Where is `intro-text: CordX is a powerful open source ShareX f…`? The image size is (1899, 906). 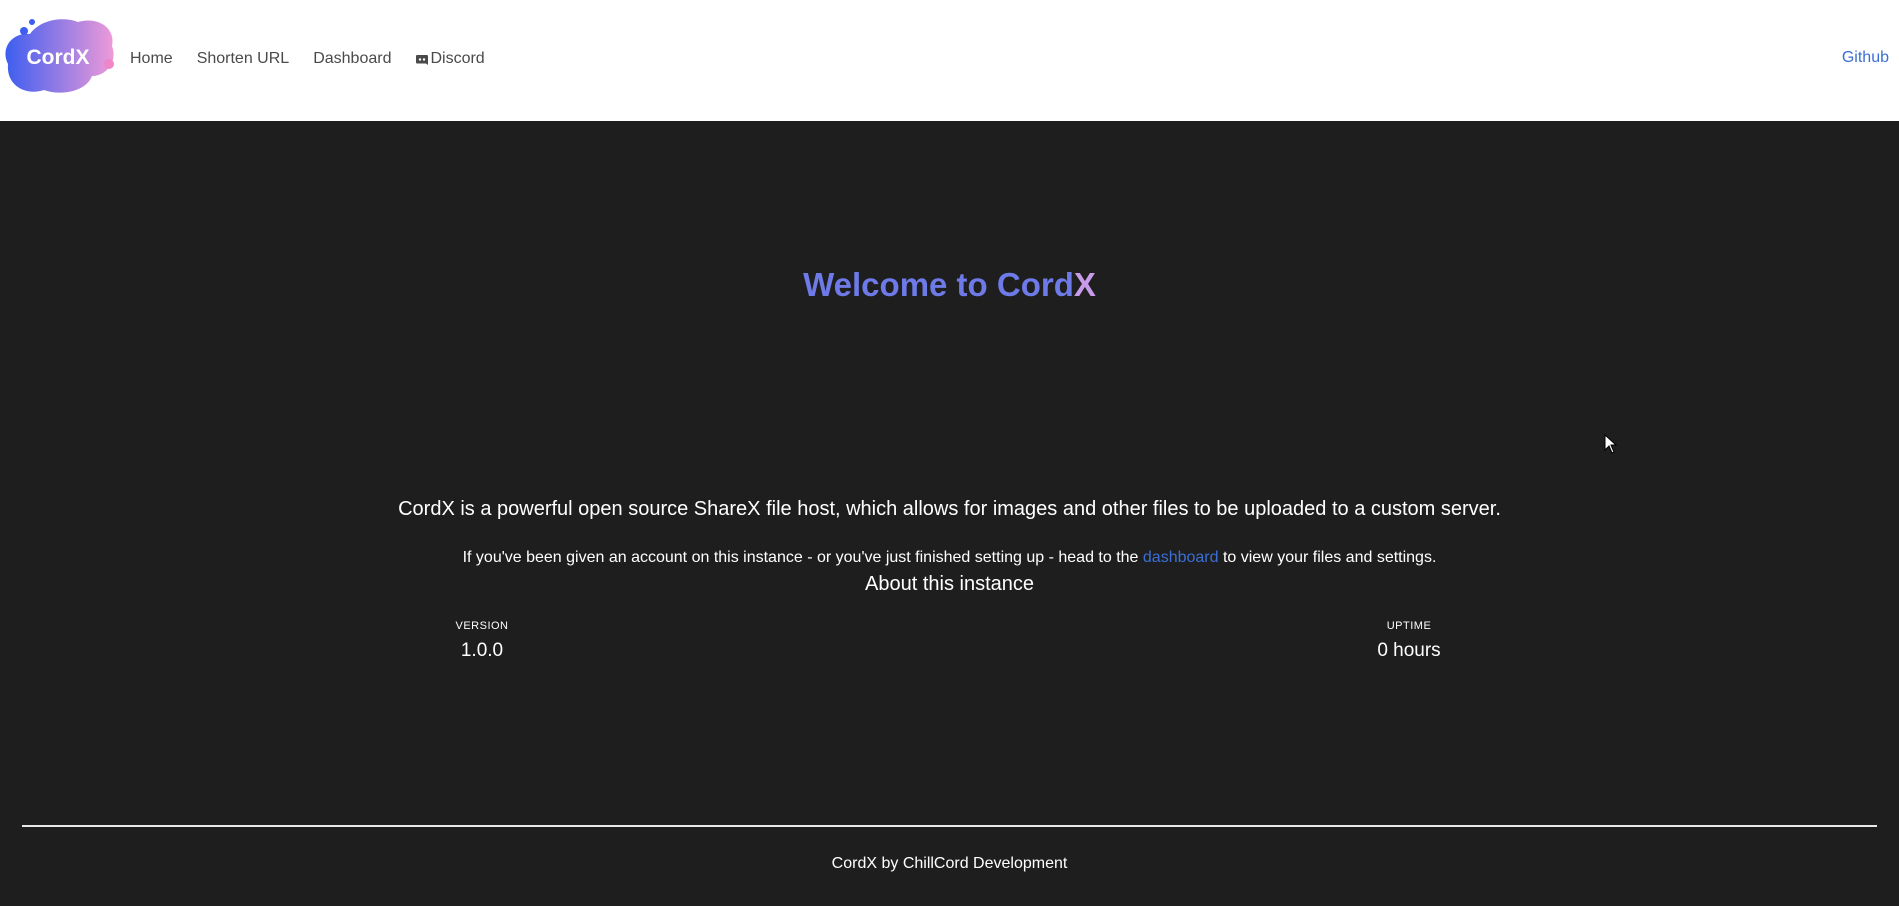 intro-text: CordX is a powerful open source ShareX f… is located at coordinates (949, 509).